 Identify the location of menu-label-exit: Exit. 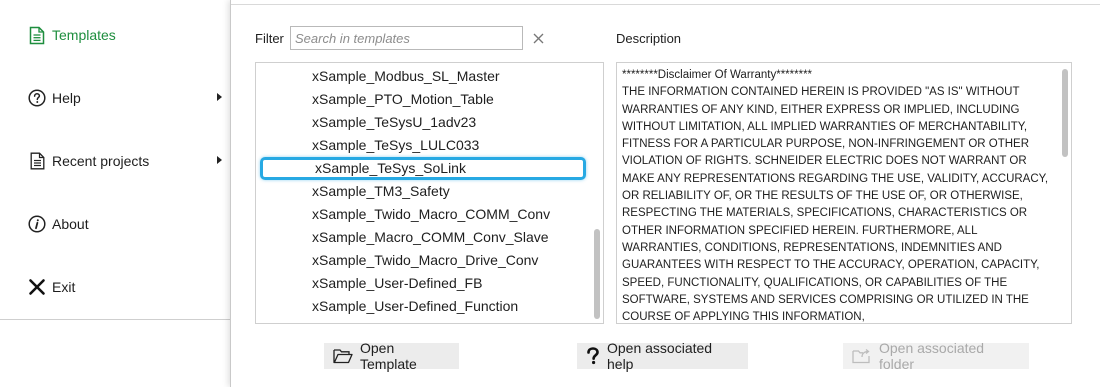
(64, 287).